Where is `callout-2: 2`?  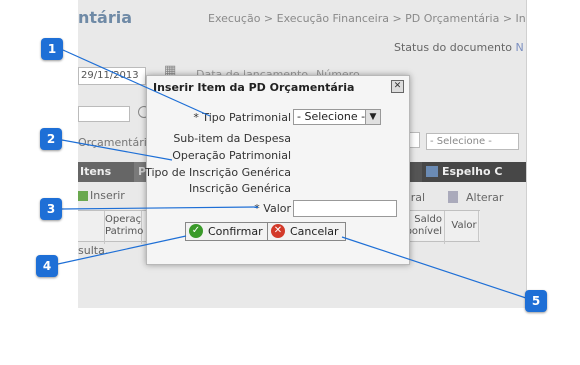 callout-2: 2 is located at coordinates (51, 139).